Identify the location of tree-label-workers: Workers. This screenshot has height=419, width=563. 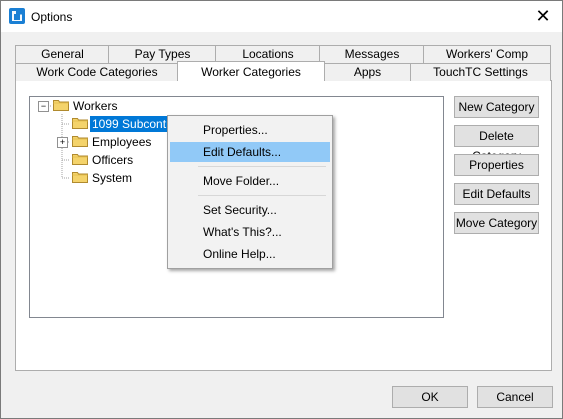
(95, 106).